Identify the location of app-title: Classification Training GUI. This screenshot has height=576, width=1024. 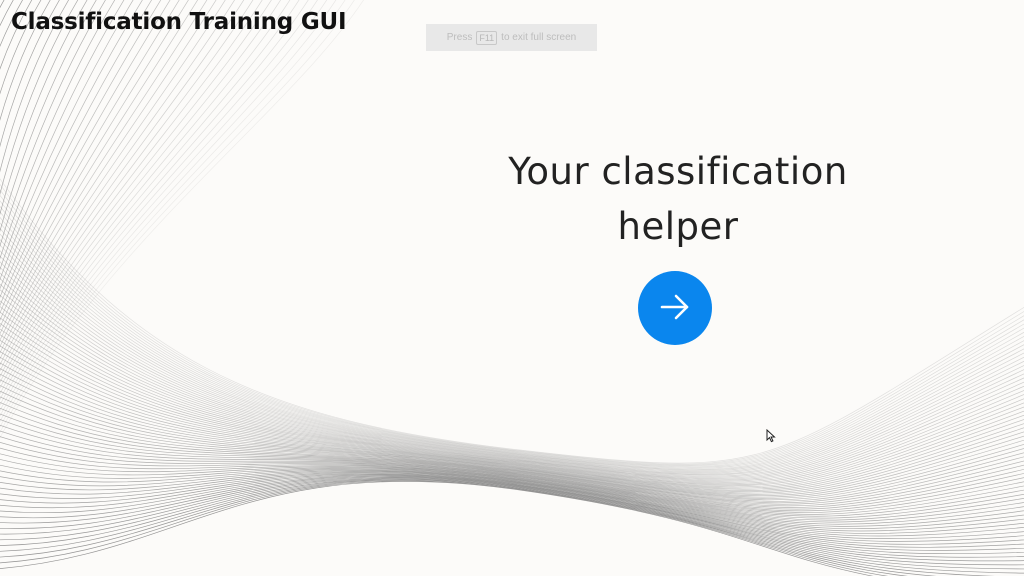
(179, 22).